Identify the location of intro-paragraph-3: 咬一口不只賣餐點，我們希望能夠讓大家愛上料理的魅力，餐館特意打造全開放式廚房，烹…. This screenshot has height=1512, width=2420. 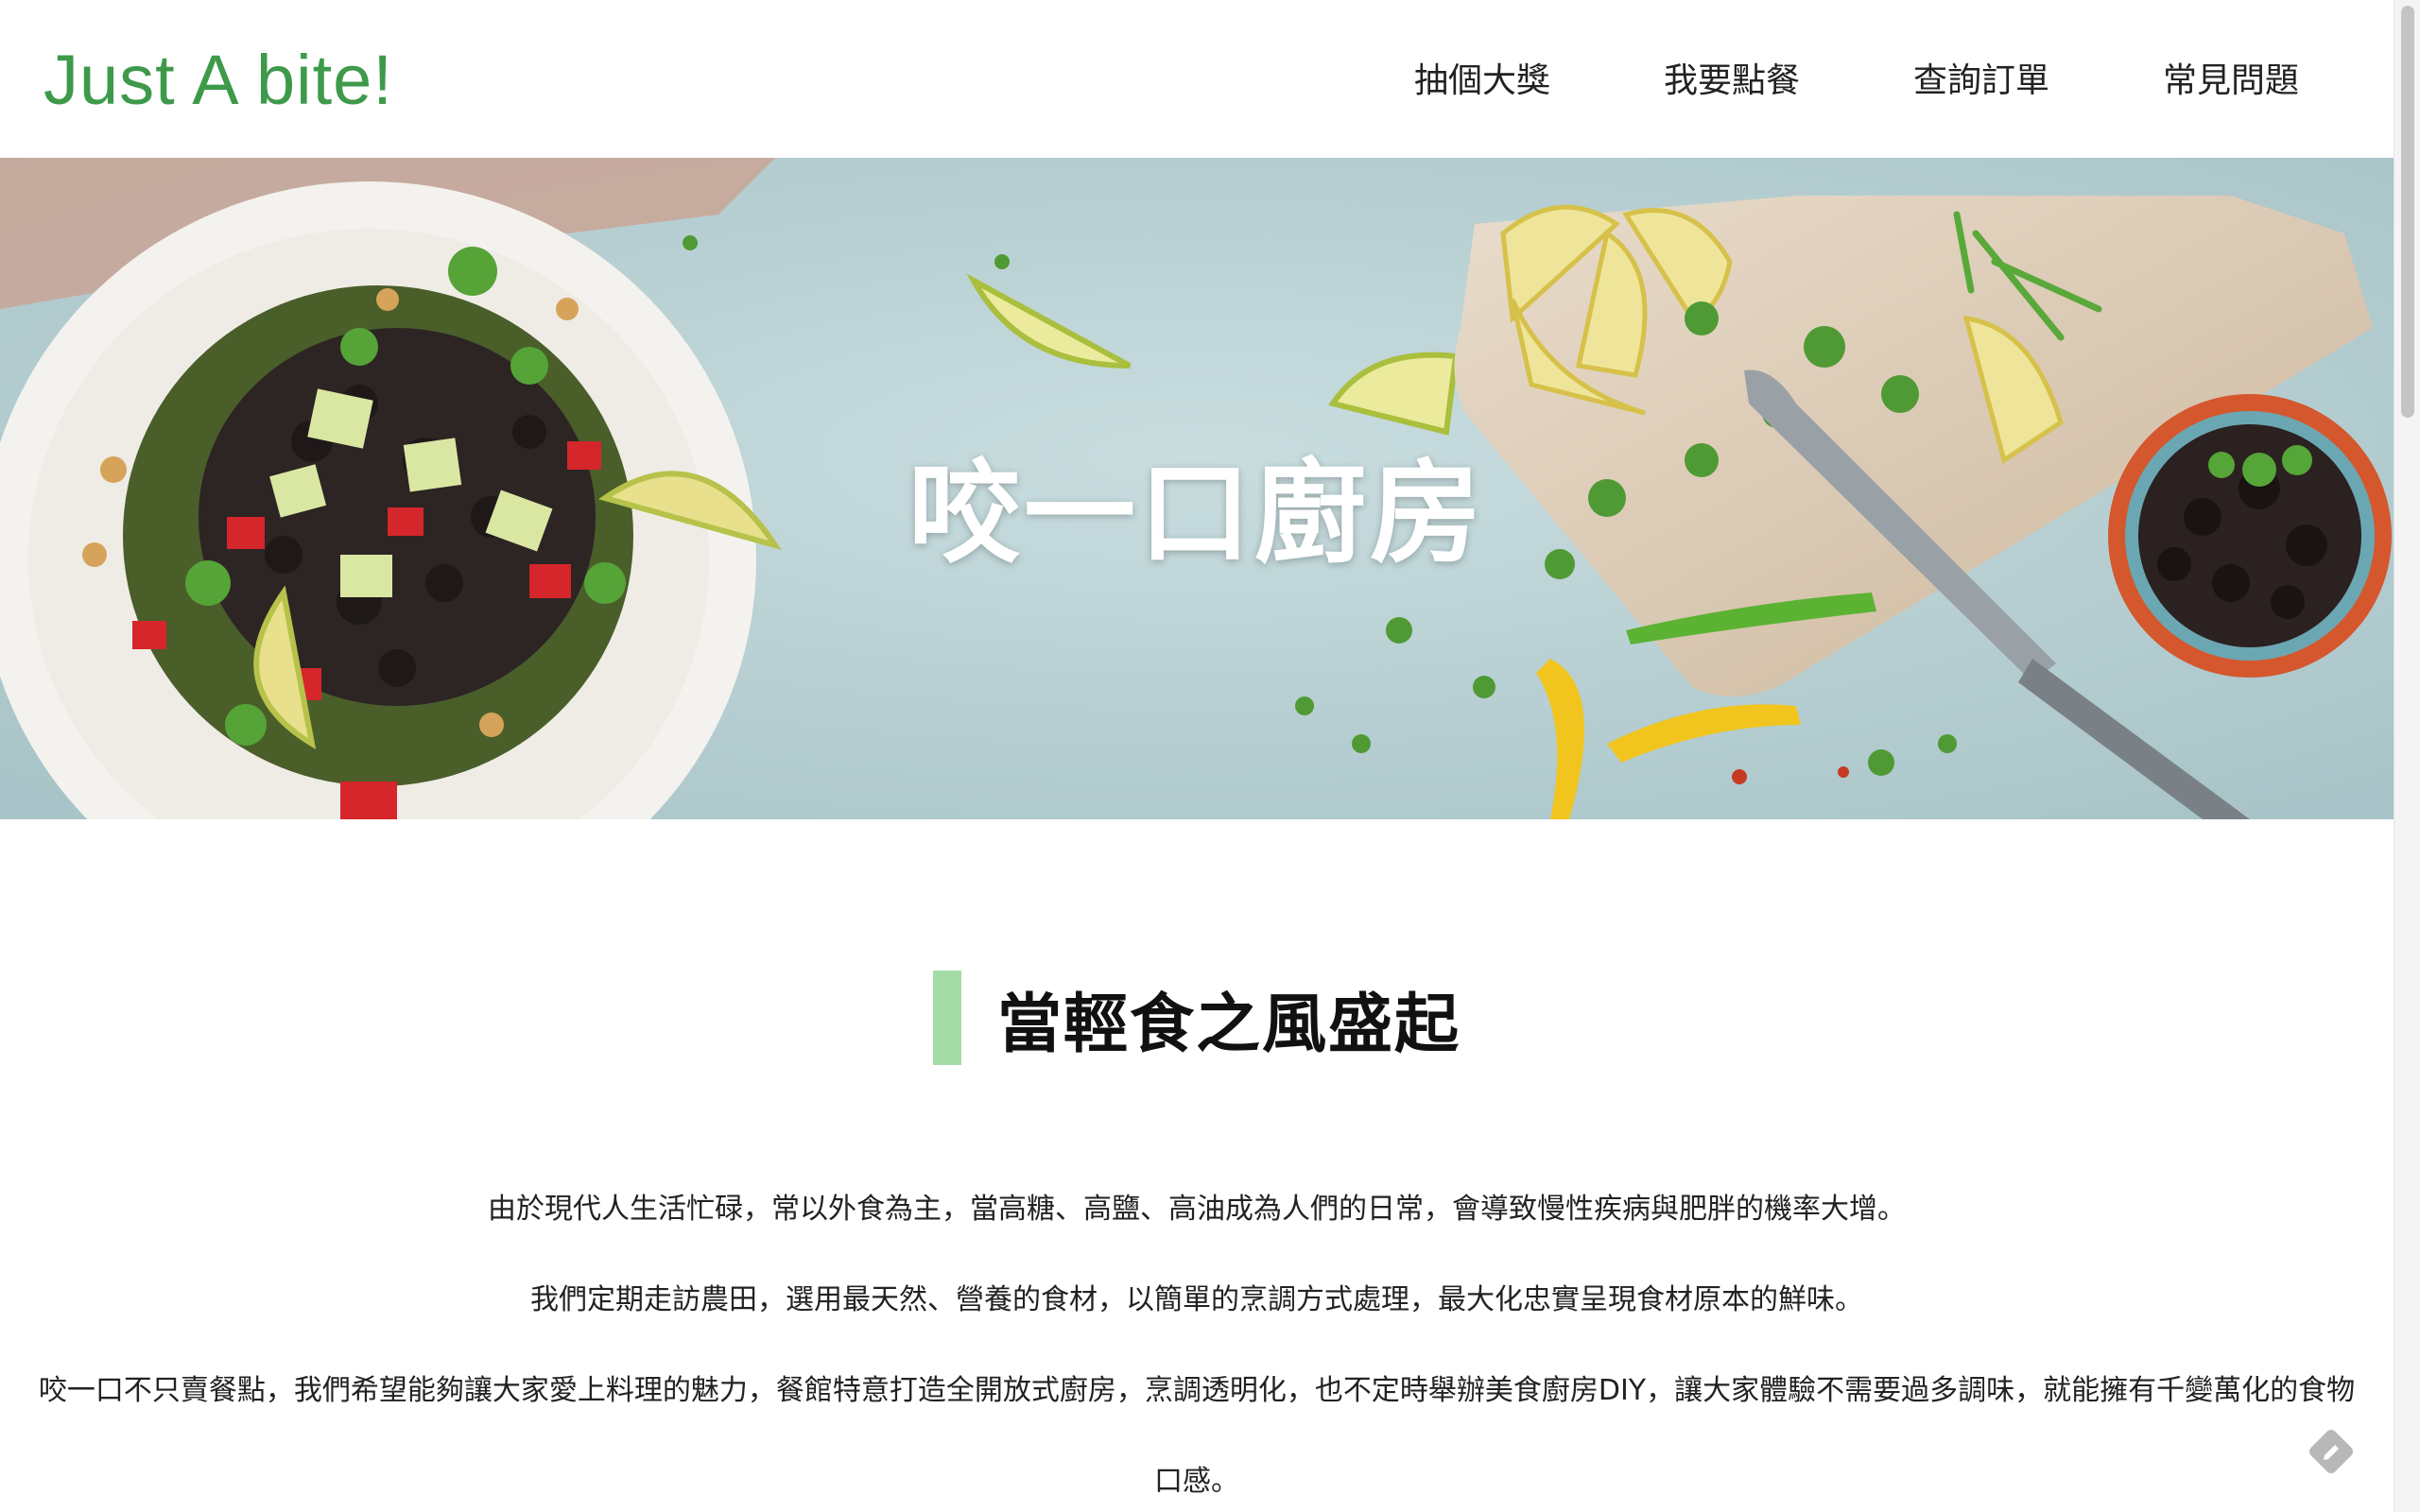
(1197, 1436).